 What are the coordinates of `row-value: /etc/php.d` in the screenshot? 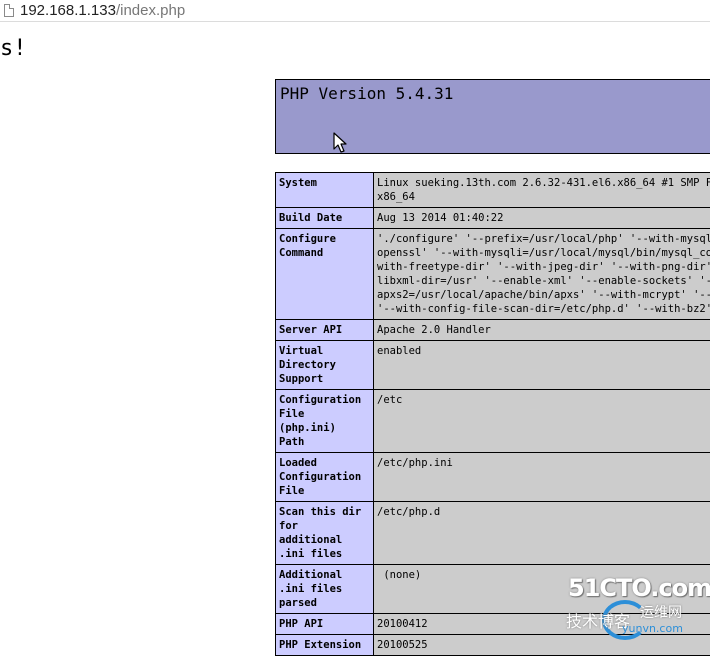 It's located at (542, 533).